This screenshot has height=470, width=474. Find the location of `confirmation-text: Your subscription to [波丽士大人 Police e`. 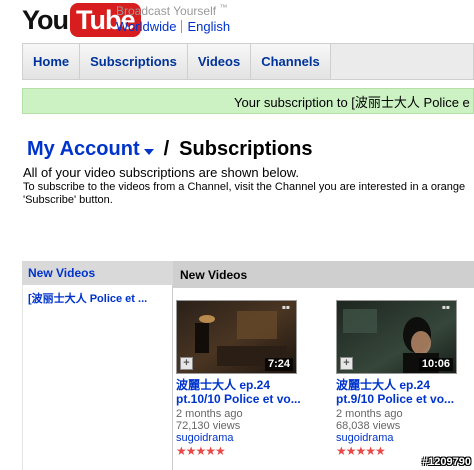

confirmation-text: Your subscription to [波丽士大人 Police e is located at coordinates (352, 102).